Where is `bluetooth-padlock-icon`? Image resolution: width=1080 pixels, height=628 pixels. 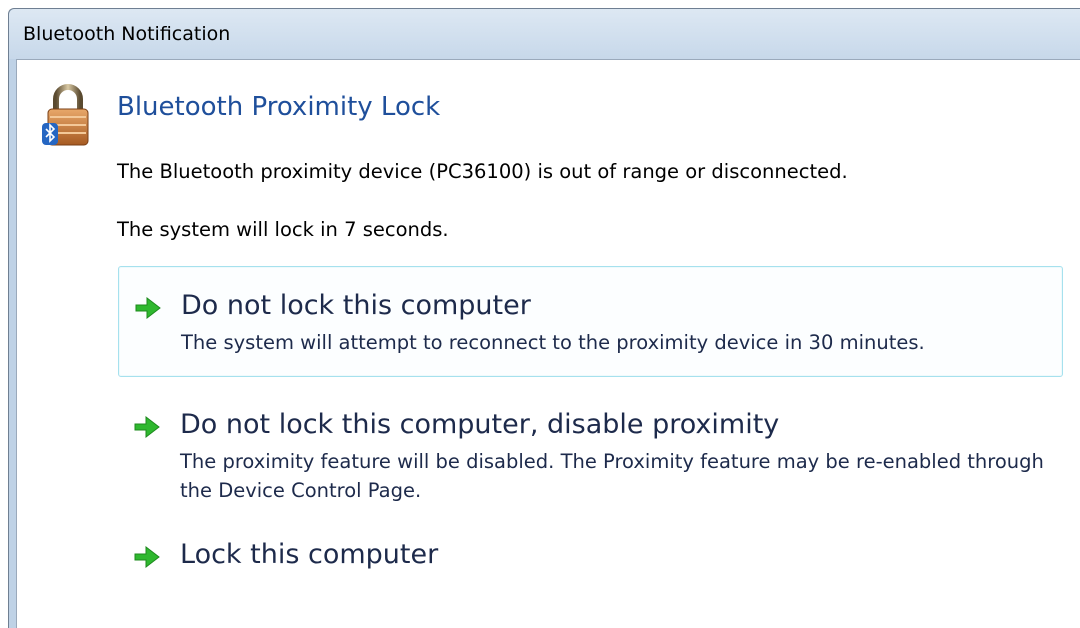
bluetooth-padlock-icon is located at coordinates (65, 115).